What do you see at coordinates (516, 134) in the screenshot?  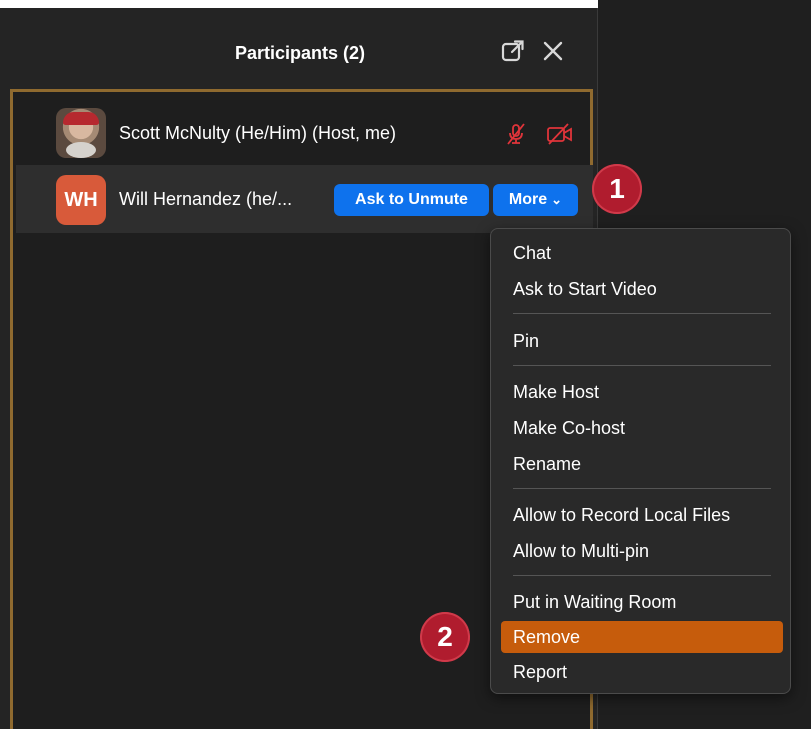 I see `mic-muted-icon` at bounding box center [516, 134].